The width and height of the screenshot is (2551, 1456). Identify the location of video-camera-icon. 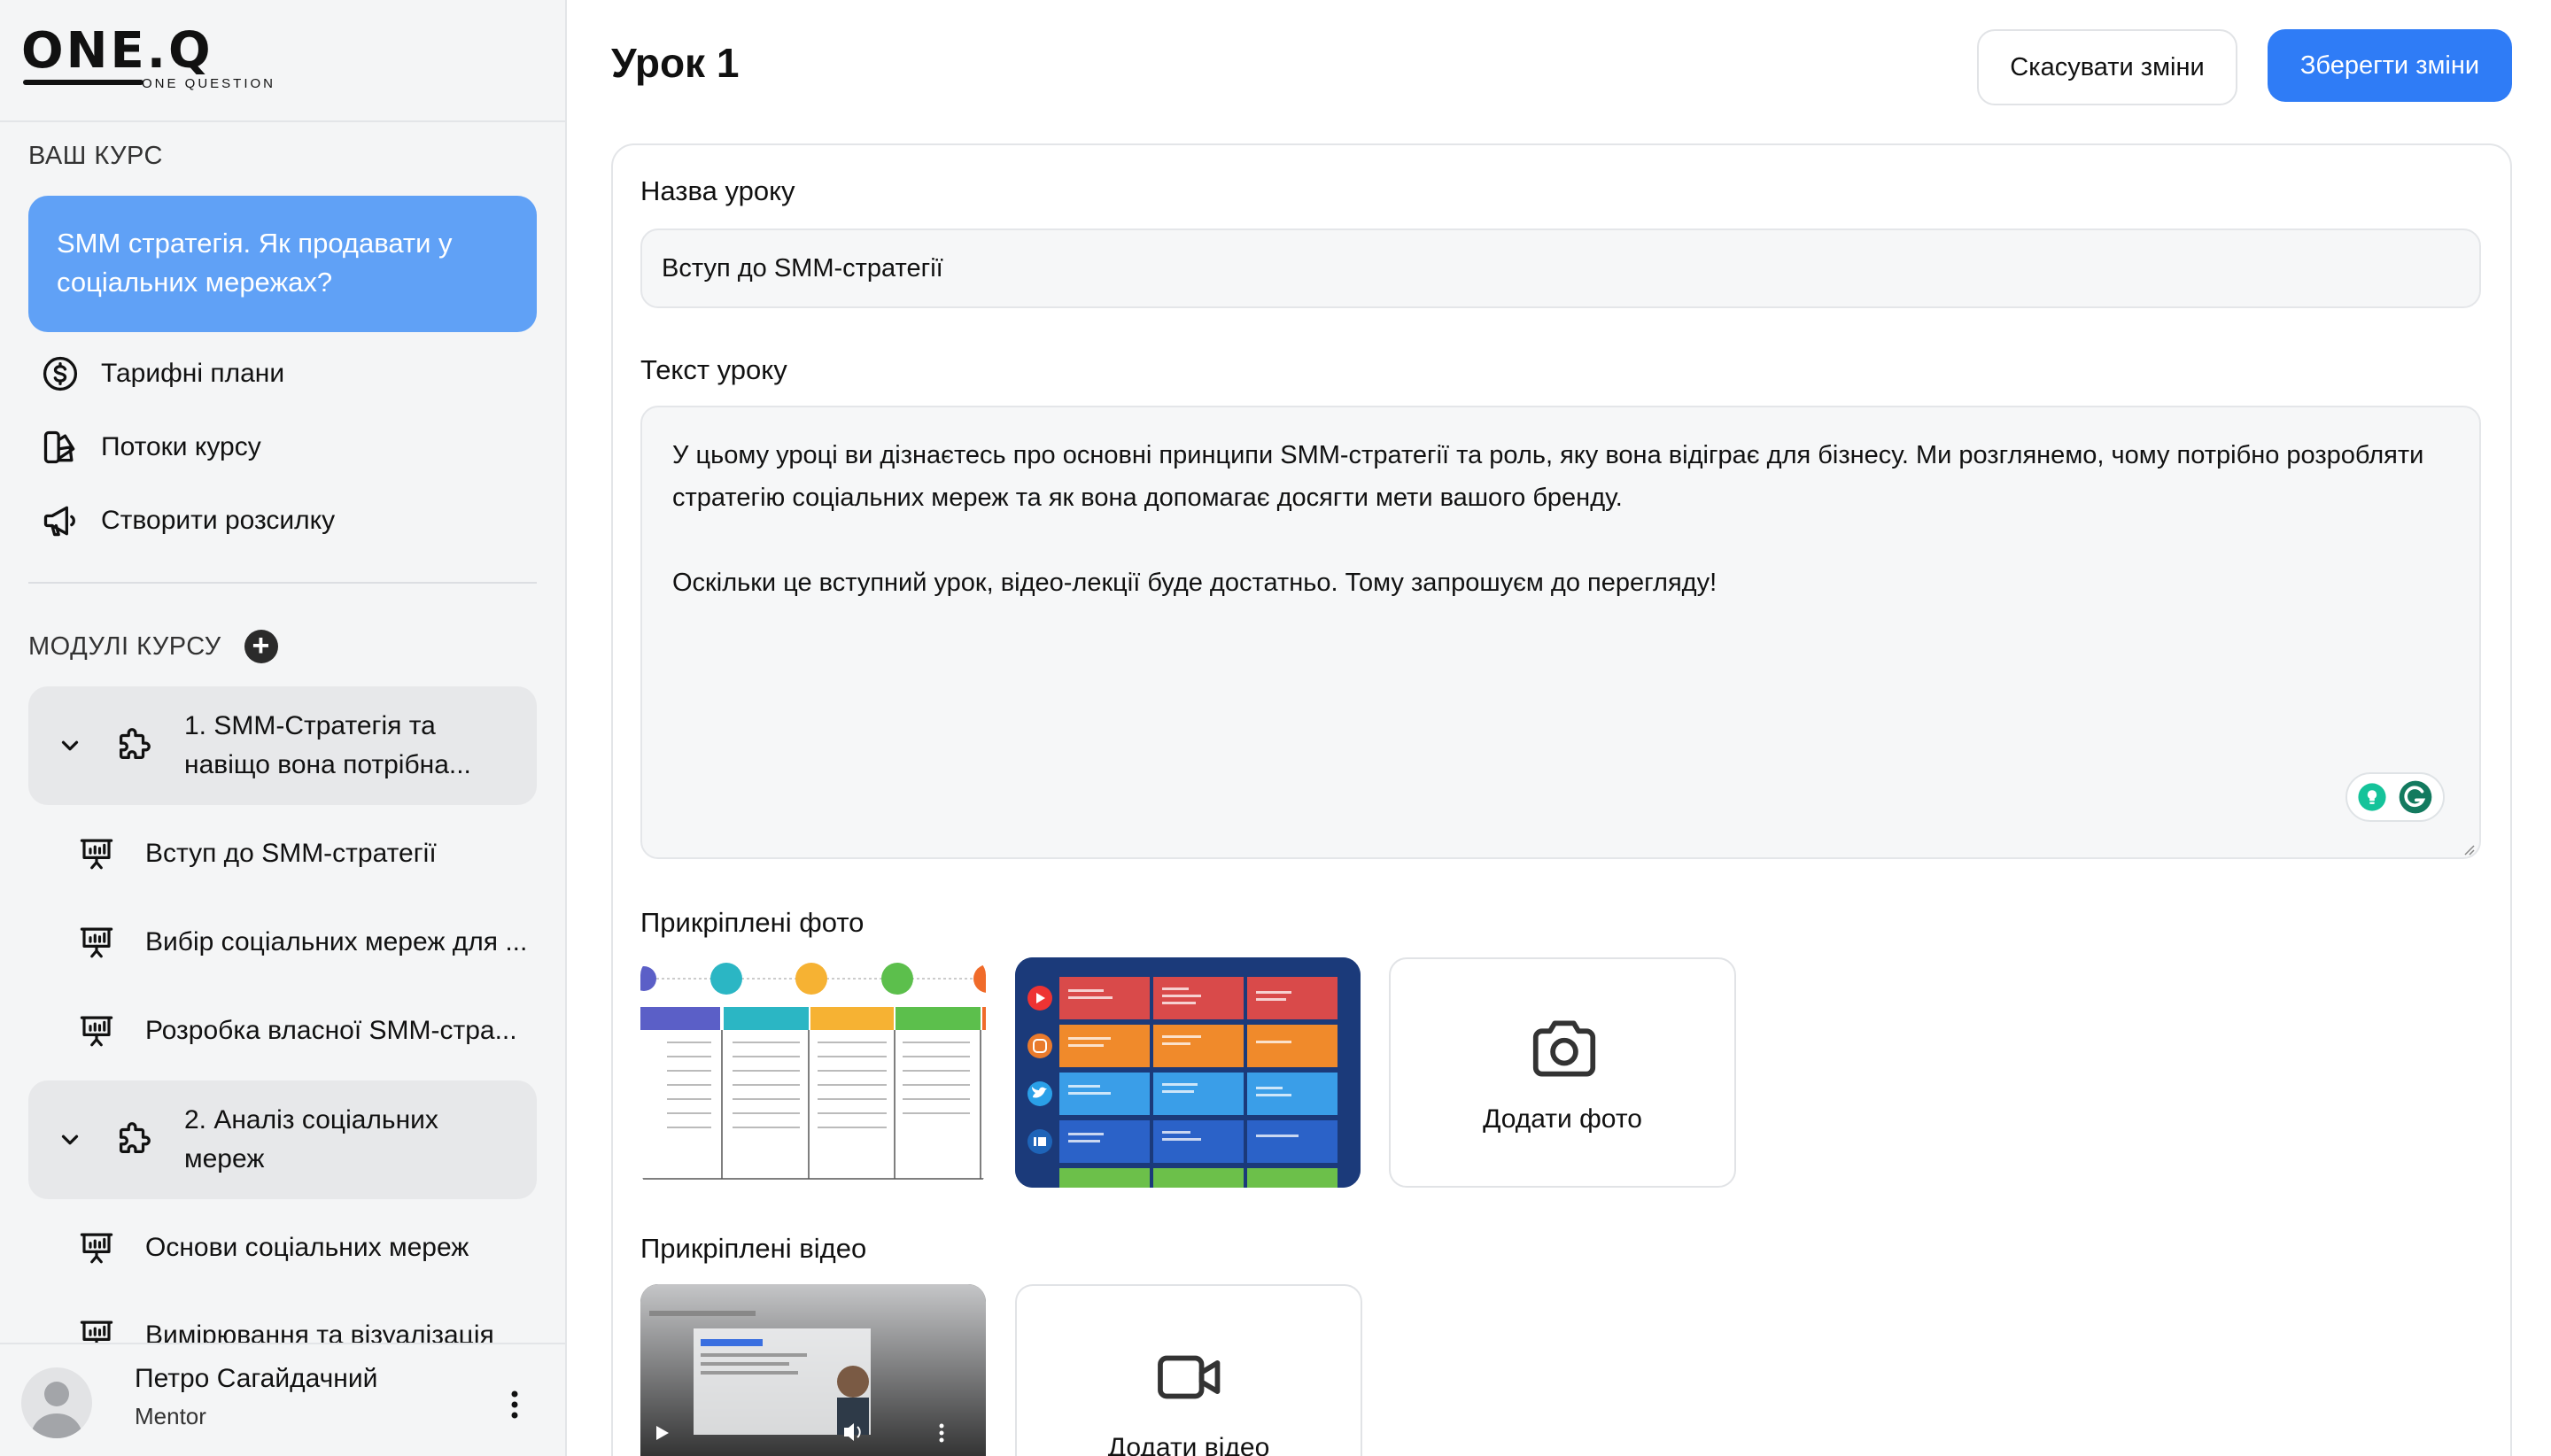
(1189, 1377).